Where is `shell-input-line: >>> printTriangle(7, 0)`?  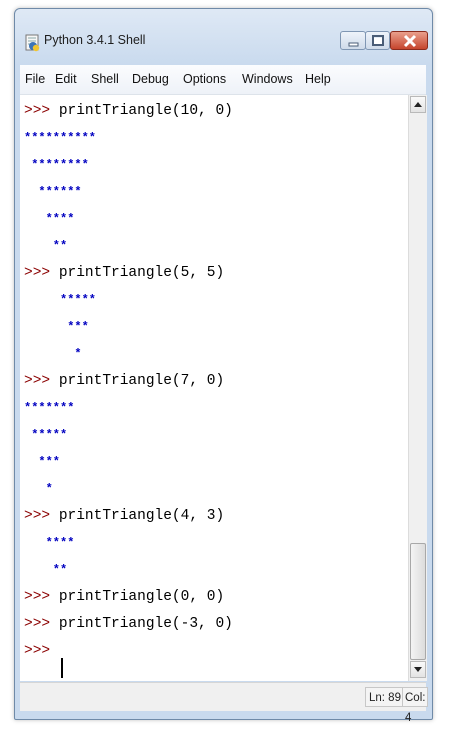 shell-input-line: >>> printTriangle(7, 0) is located at coordinates (124, 381).